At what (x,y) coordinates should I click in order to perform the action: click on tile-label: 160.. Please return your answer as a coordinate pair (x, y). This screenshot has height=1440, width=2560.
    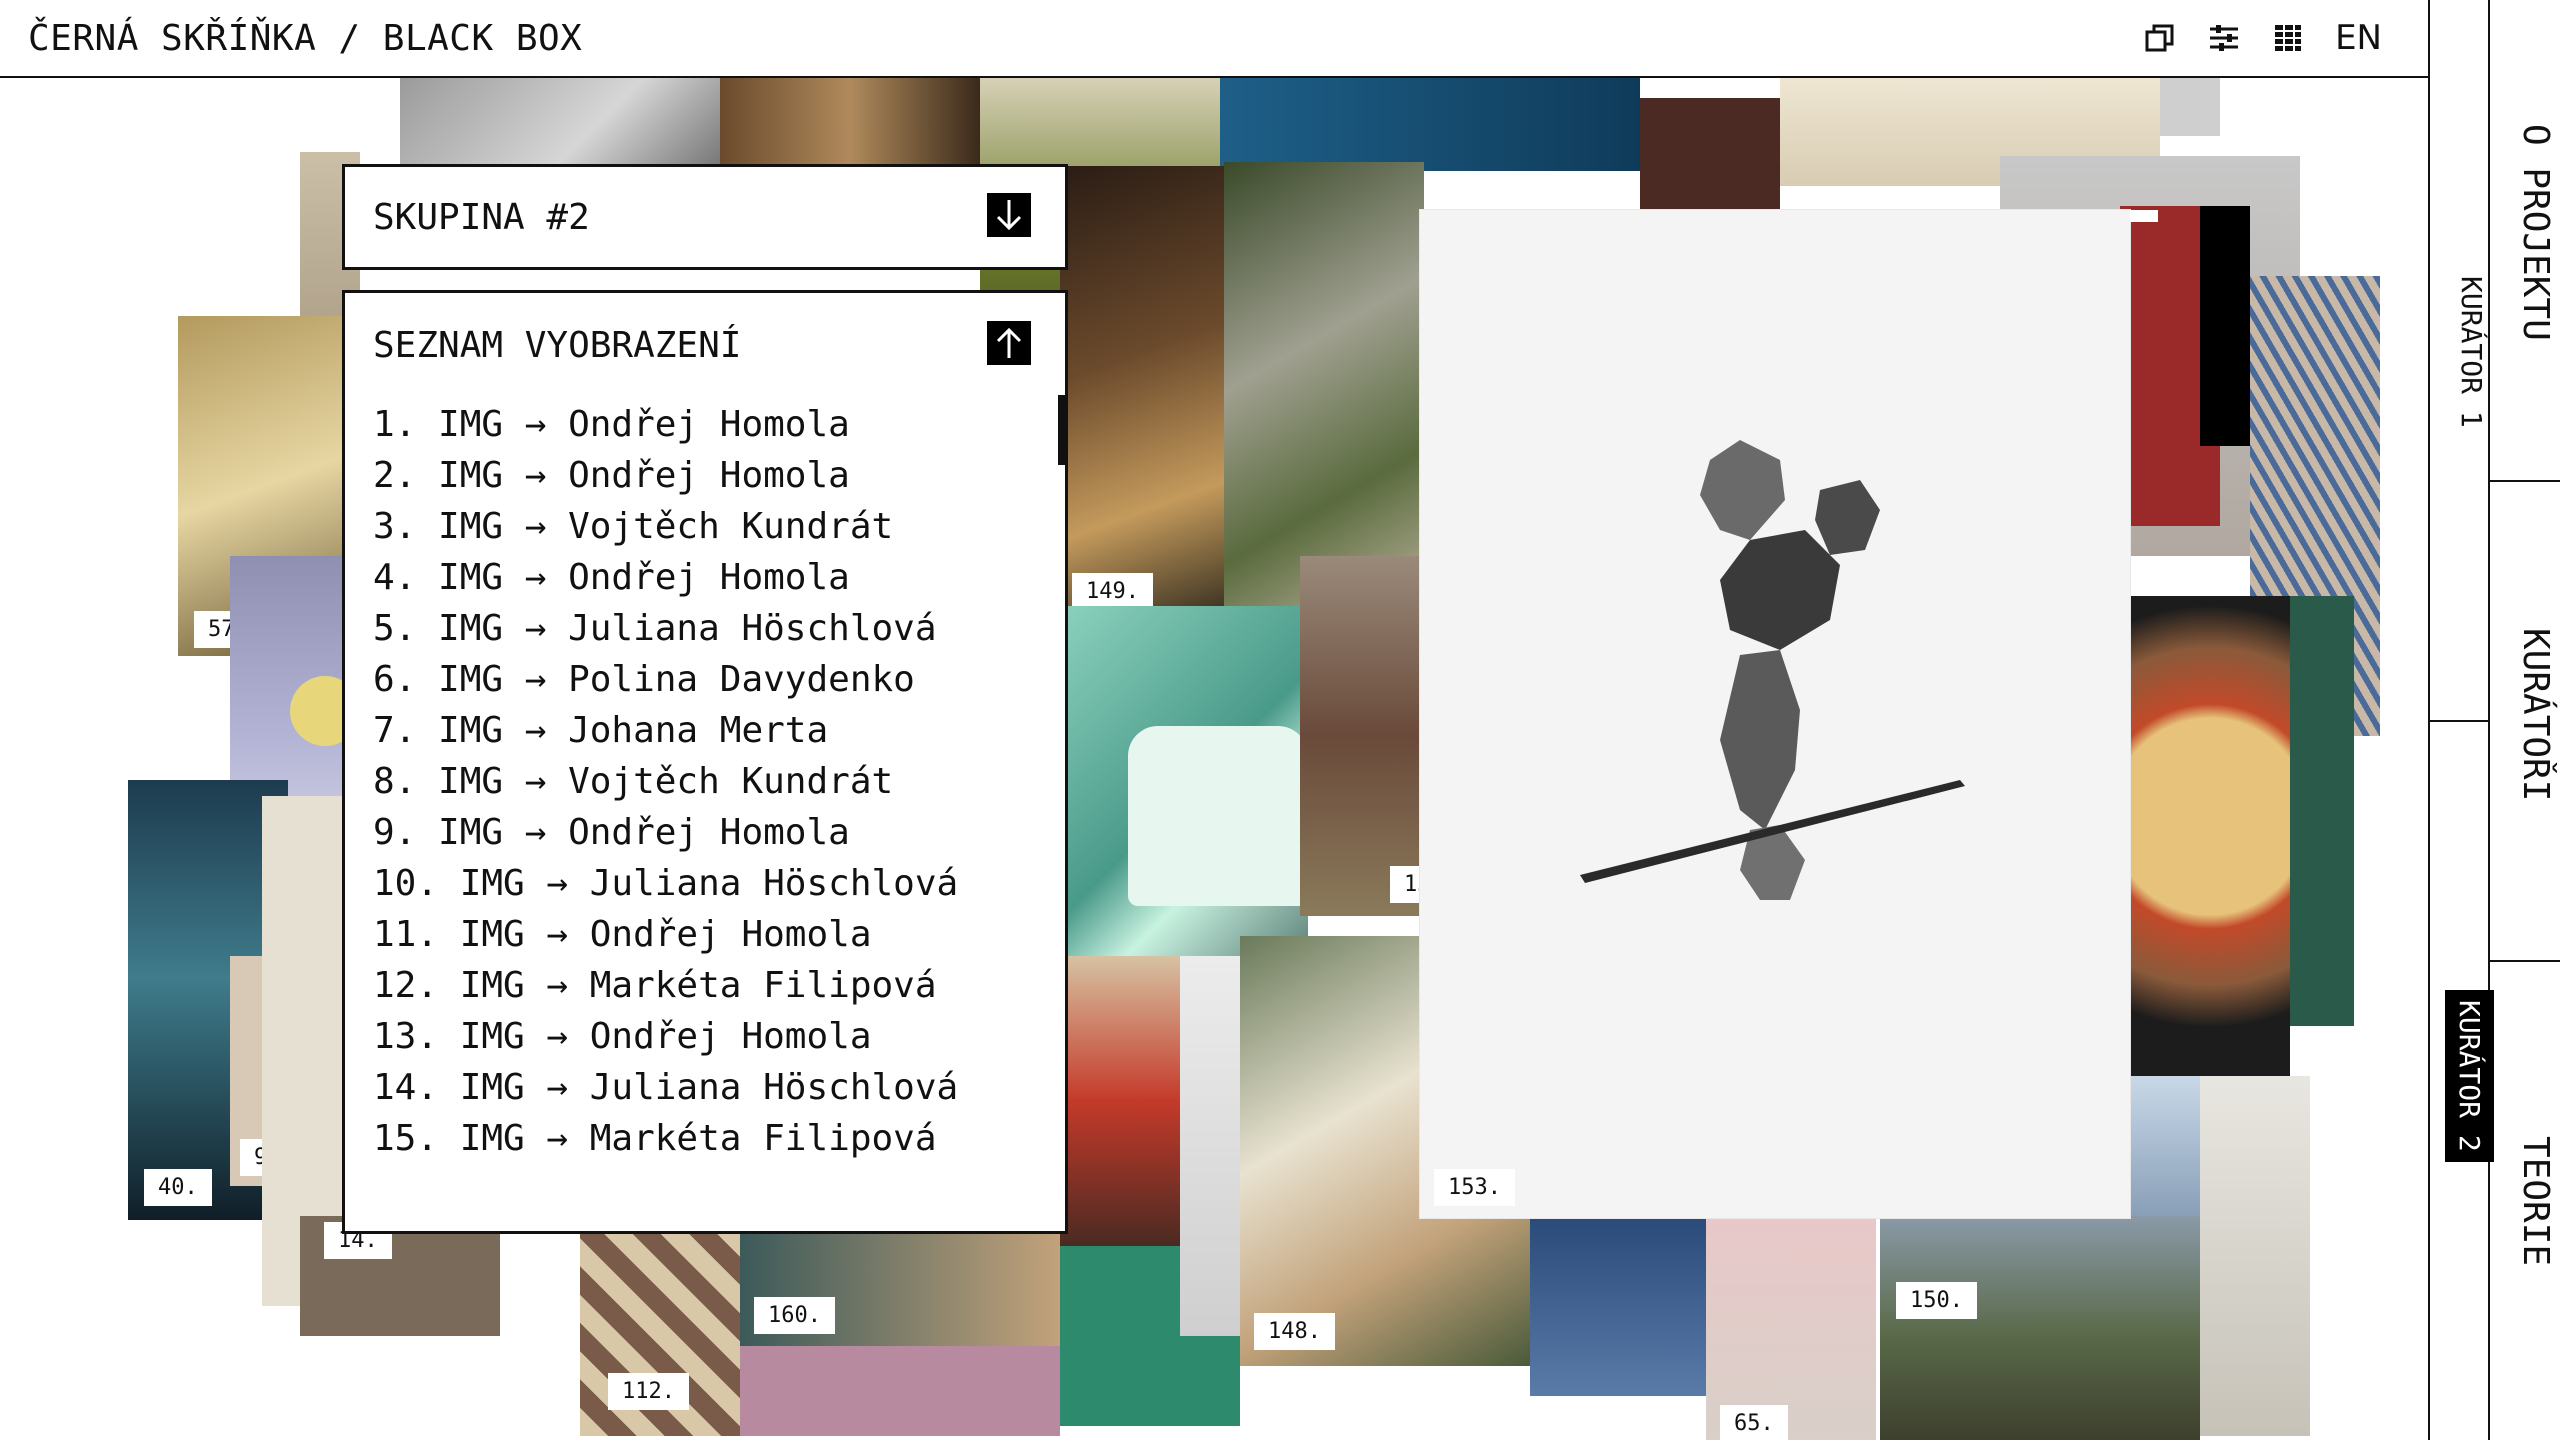
    Looking at the image, I should click on (794, 1315).